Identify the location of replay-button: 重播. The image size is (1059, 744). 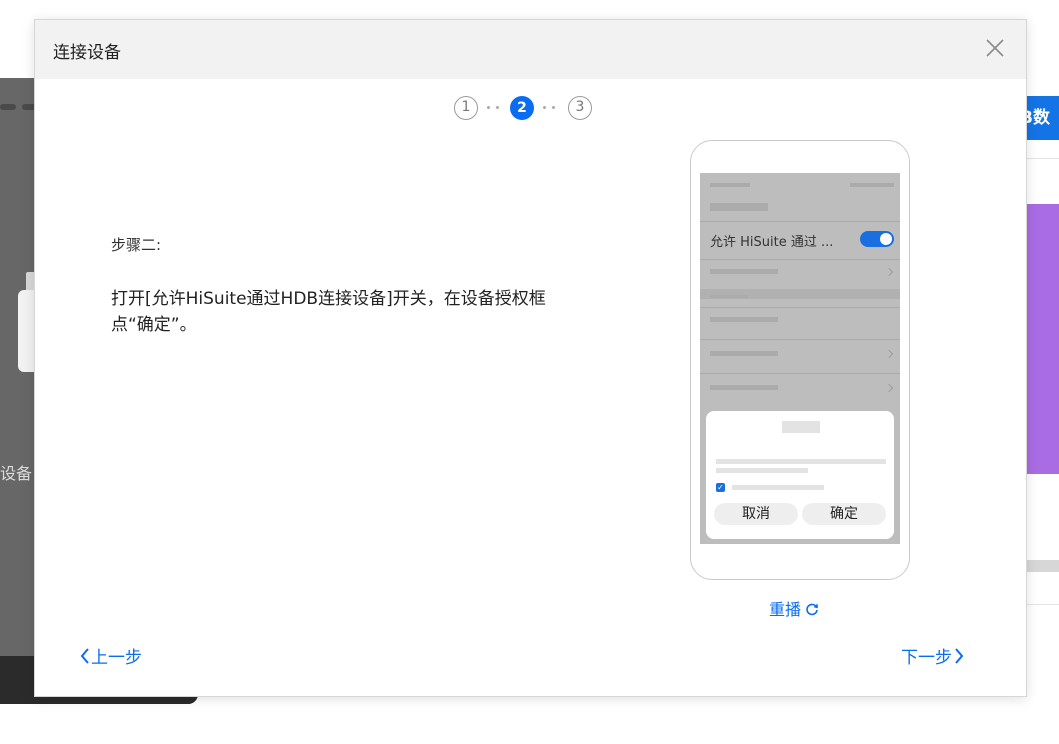
(794, 608).